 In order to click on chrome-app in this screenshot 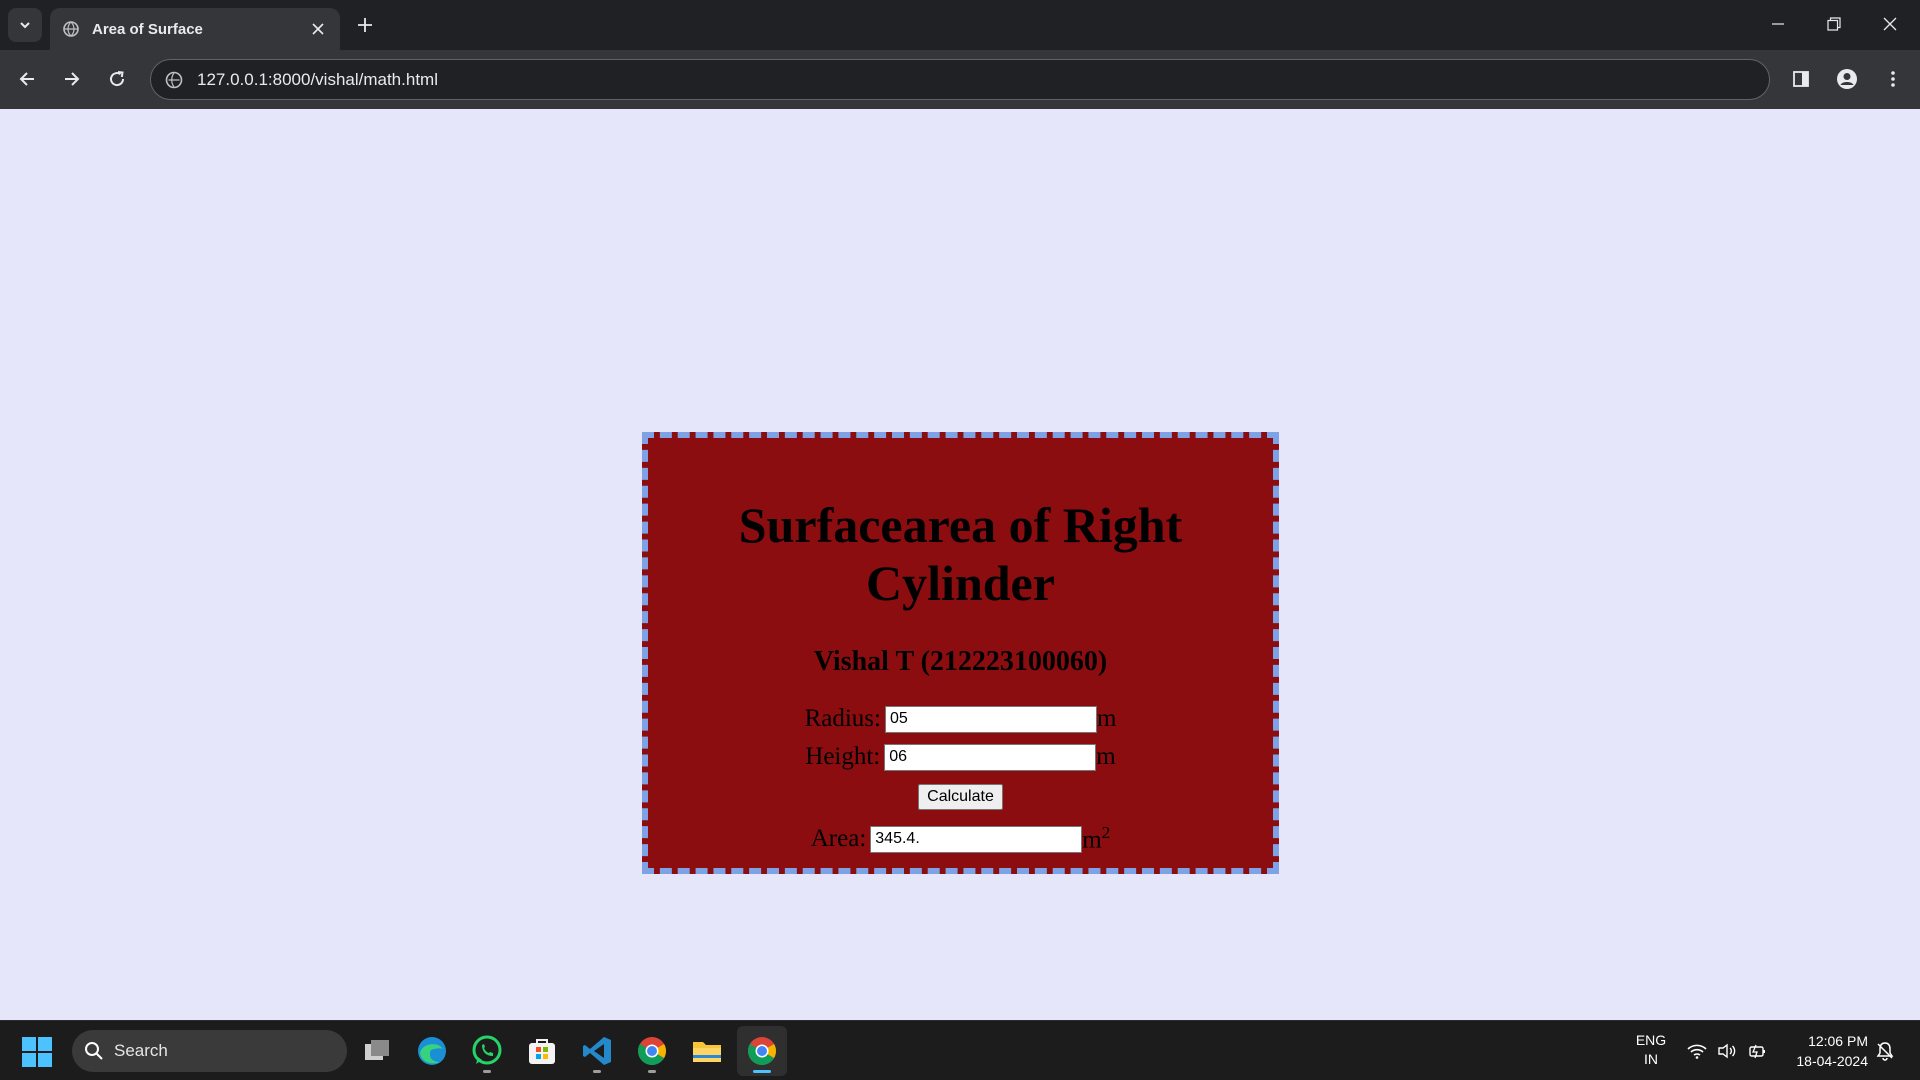, I will do `click(652, 1051)`.